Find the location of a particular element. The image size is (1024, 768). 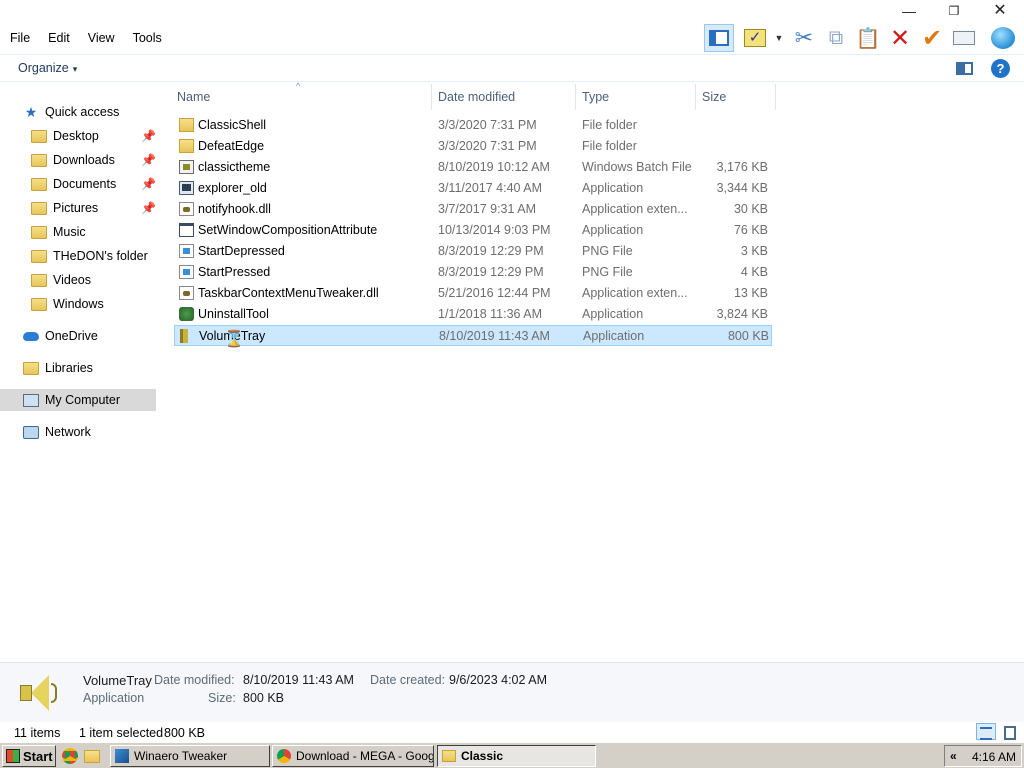

speaker-icon is located at coordinates (187, 336).